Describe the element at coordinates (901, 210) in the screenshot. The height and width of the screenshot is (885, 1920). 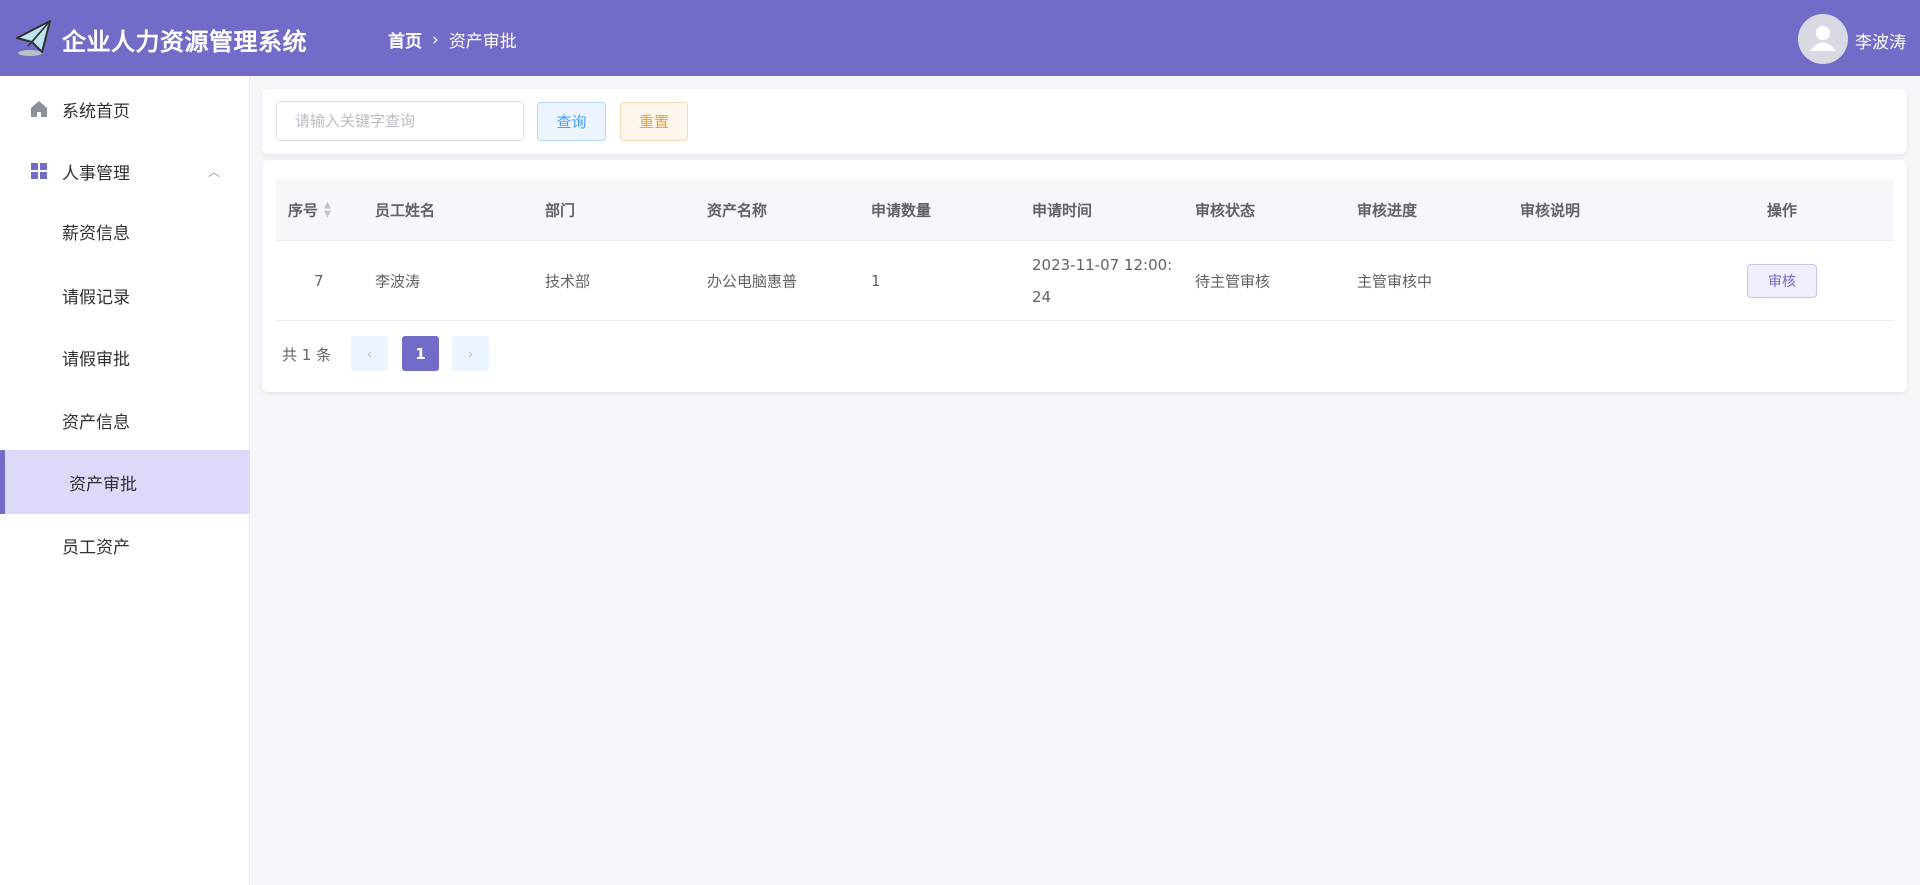
I see `column-header-qty: 申请数量` at that location.